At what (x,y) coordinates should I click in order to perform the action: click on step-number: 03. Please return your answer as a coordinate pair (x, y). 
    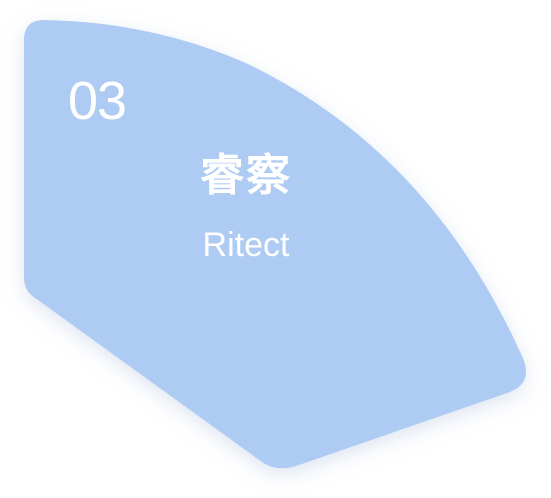
    Looking at the image, I should click on (97, 101).